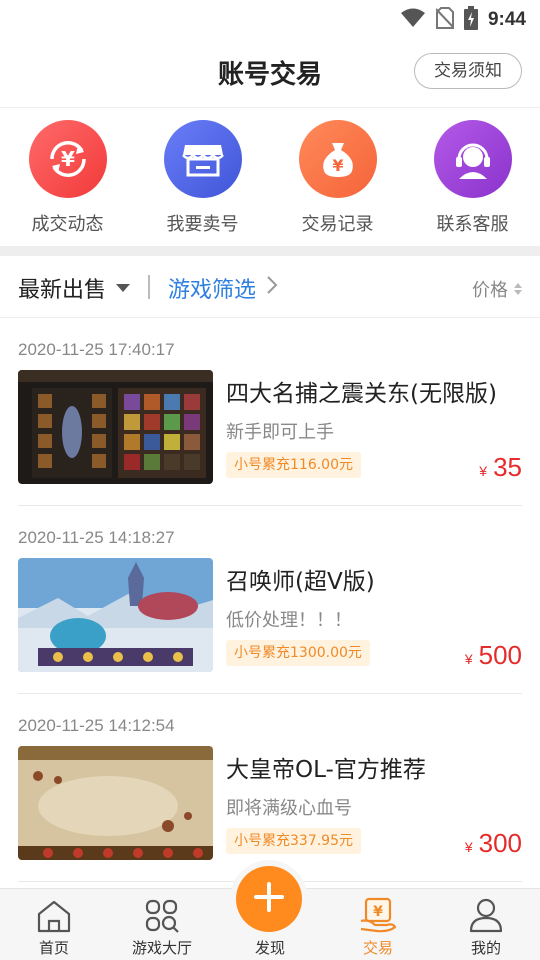 Image resolution: width=540 pixels, height=960 pixels. Describe the element at coordinates (500, 843) in the screenshot. I see `price-amount: 300` at that location.